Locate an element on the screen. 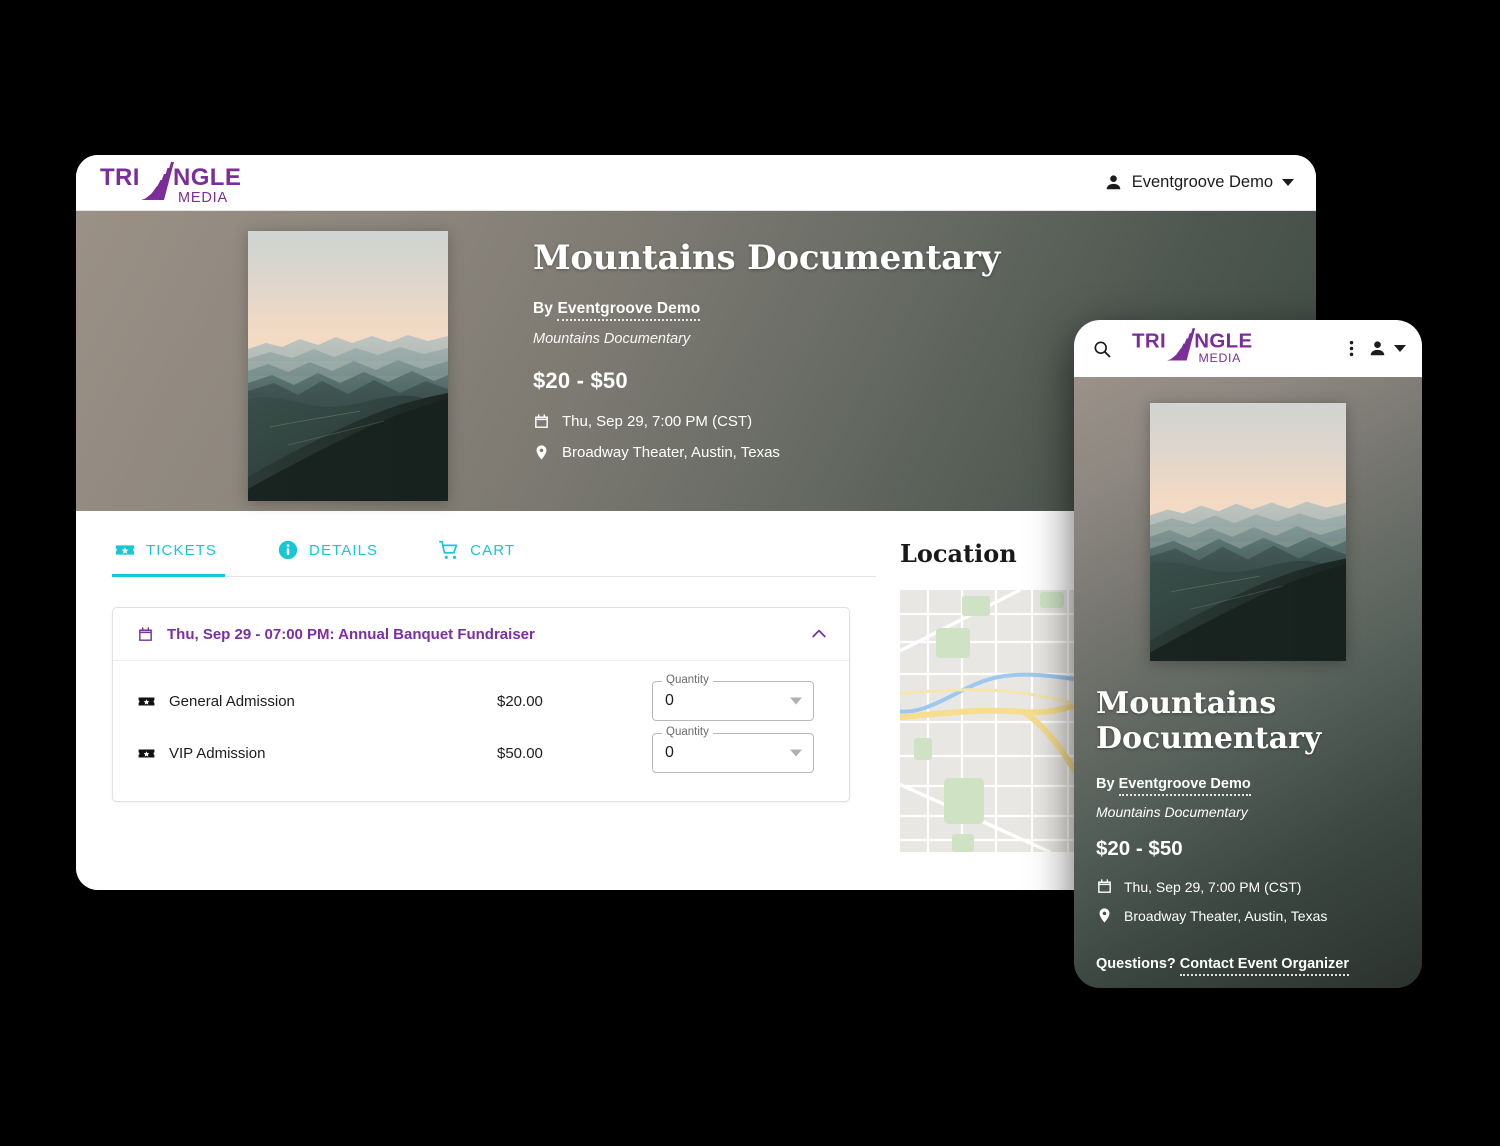 The image size is (1500, 1146). contact-organizer-link: Contact Event Organizer is located at coordinates (1264, 966).